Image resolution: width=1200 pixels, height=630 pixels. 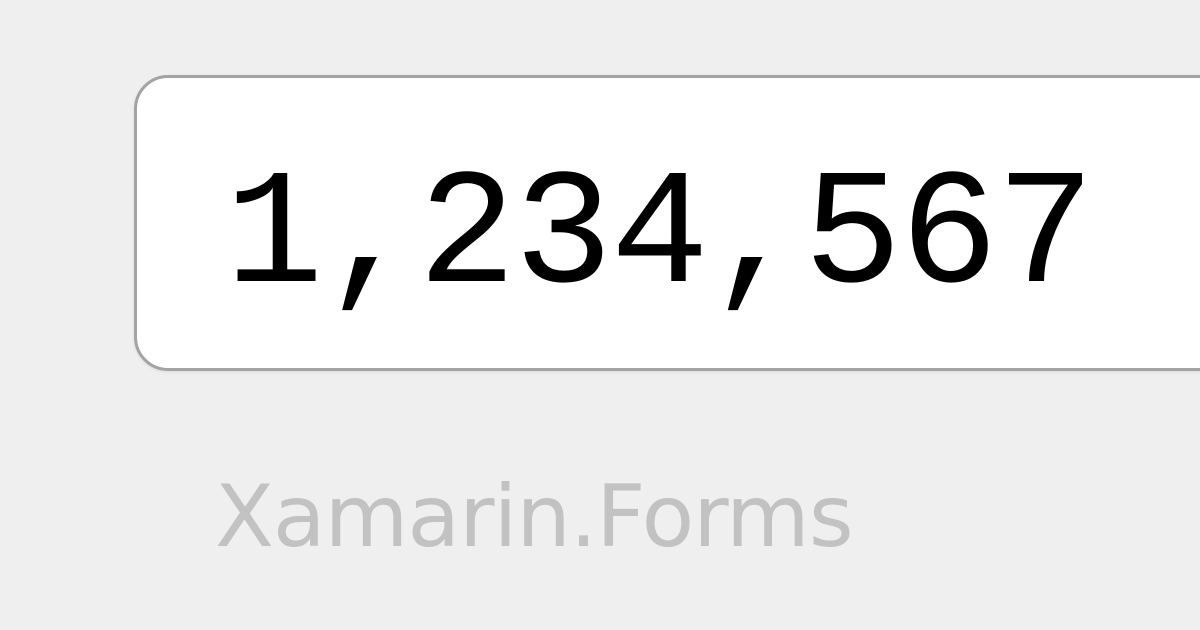 What do you see at coordinates (534, 517) in the screenshot?
I see `framework-caption: Xamarin.Forms` at bounding box center [534, 517].